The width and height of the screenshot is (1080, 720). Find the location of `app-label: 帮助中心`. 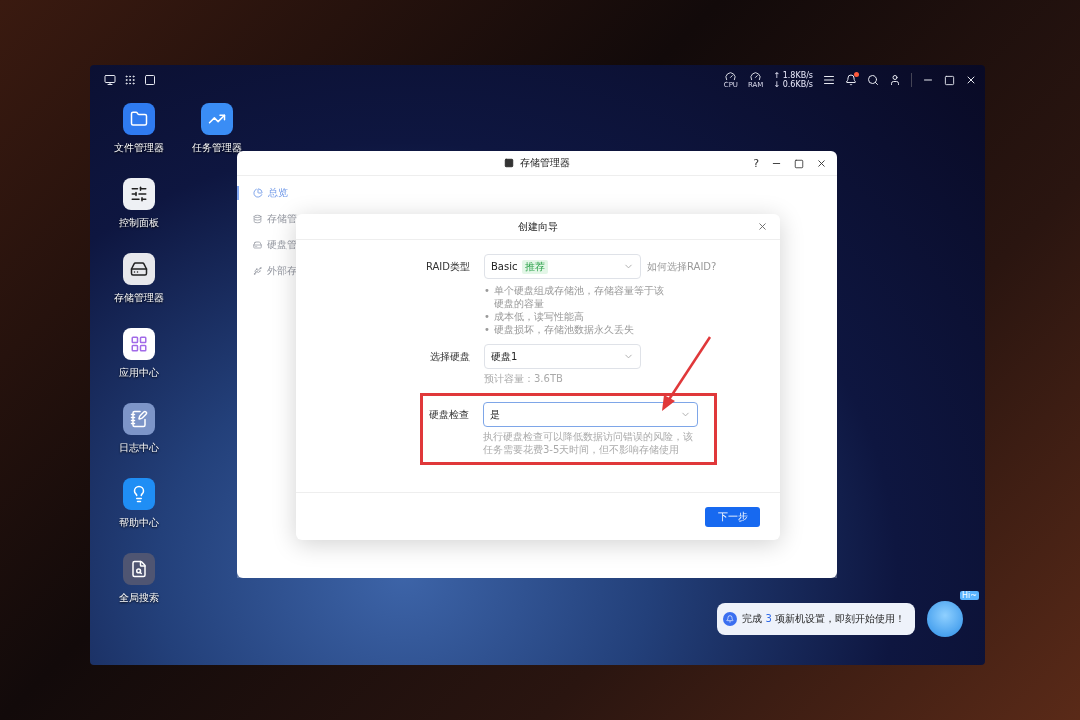

app-label: 帮助中心 is located at coordinates (139, 523).